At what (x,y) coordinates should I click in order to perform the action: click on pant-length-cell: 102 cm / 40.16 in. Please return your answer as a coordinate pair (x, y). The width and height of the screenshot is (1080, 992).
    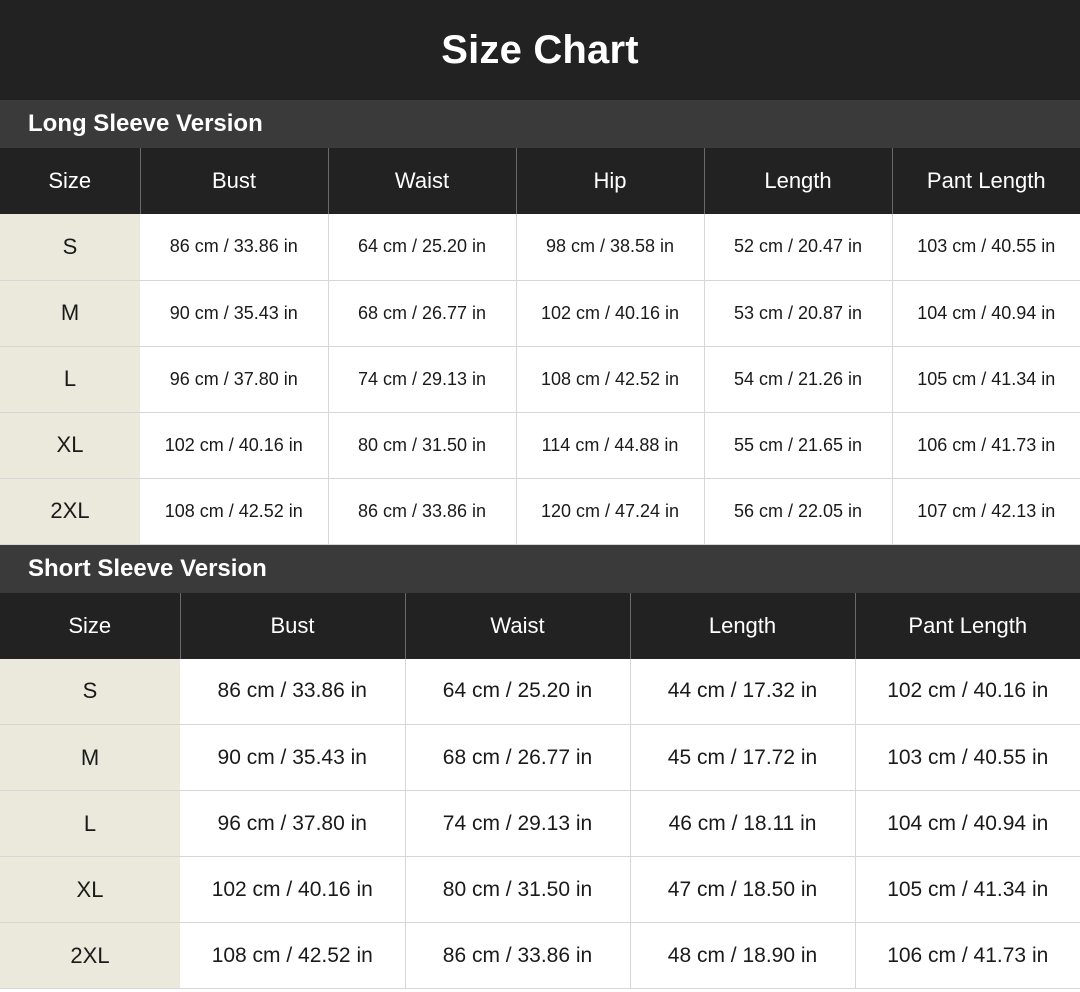
    Looking at the image, I should click on (967, 691).